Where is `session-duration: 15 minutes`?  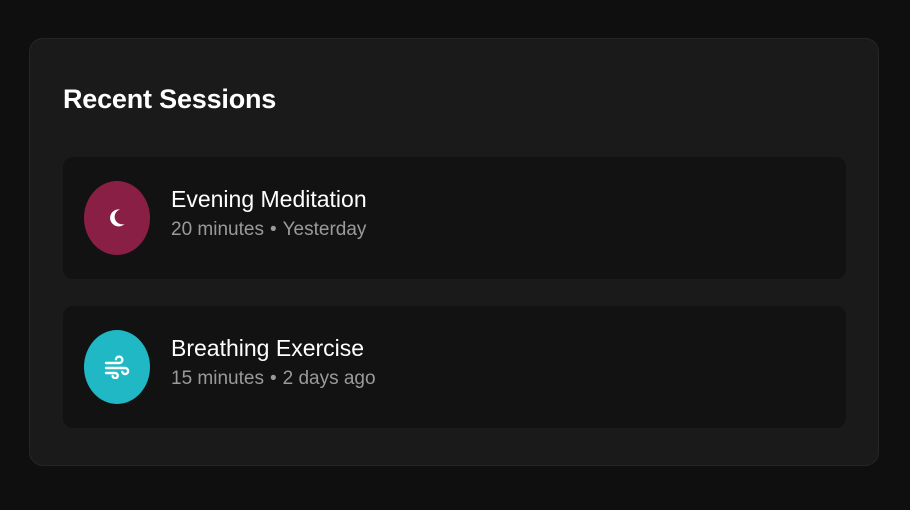
session-duration: 15 minutes is located at coordinates (217, 378).